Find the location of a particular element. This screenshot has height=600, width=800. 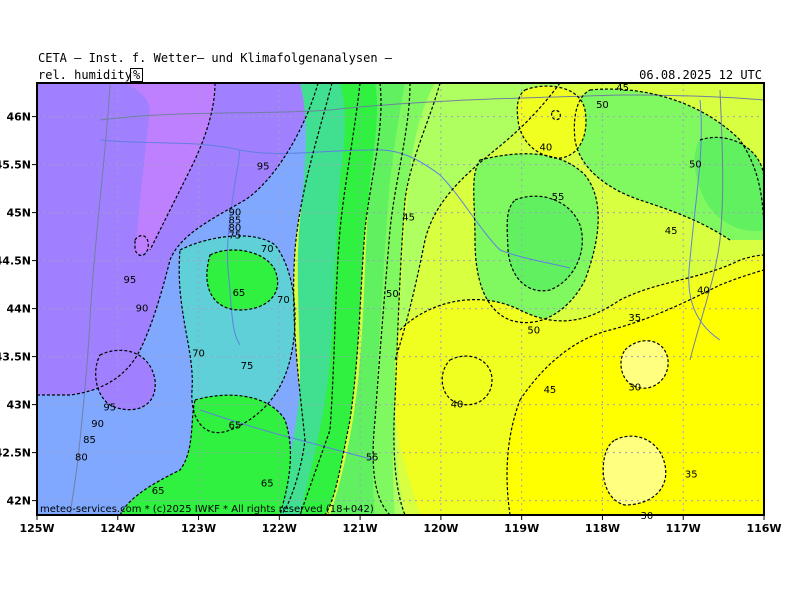

y-tick-label: 42.5N is located at coordinates (15, 453).